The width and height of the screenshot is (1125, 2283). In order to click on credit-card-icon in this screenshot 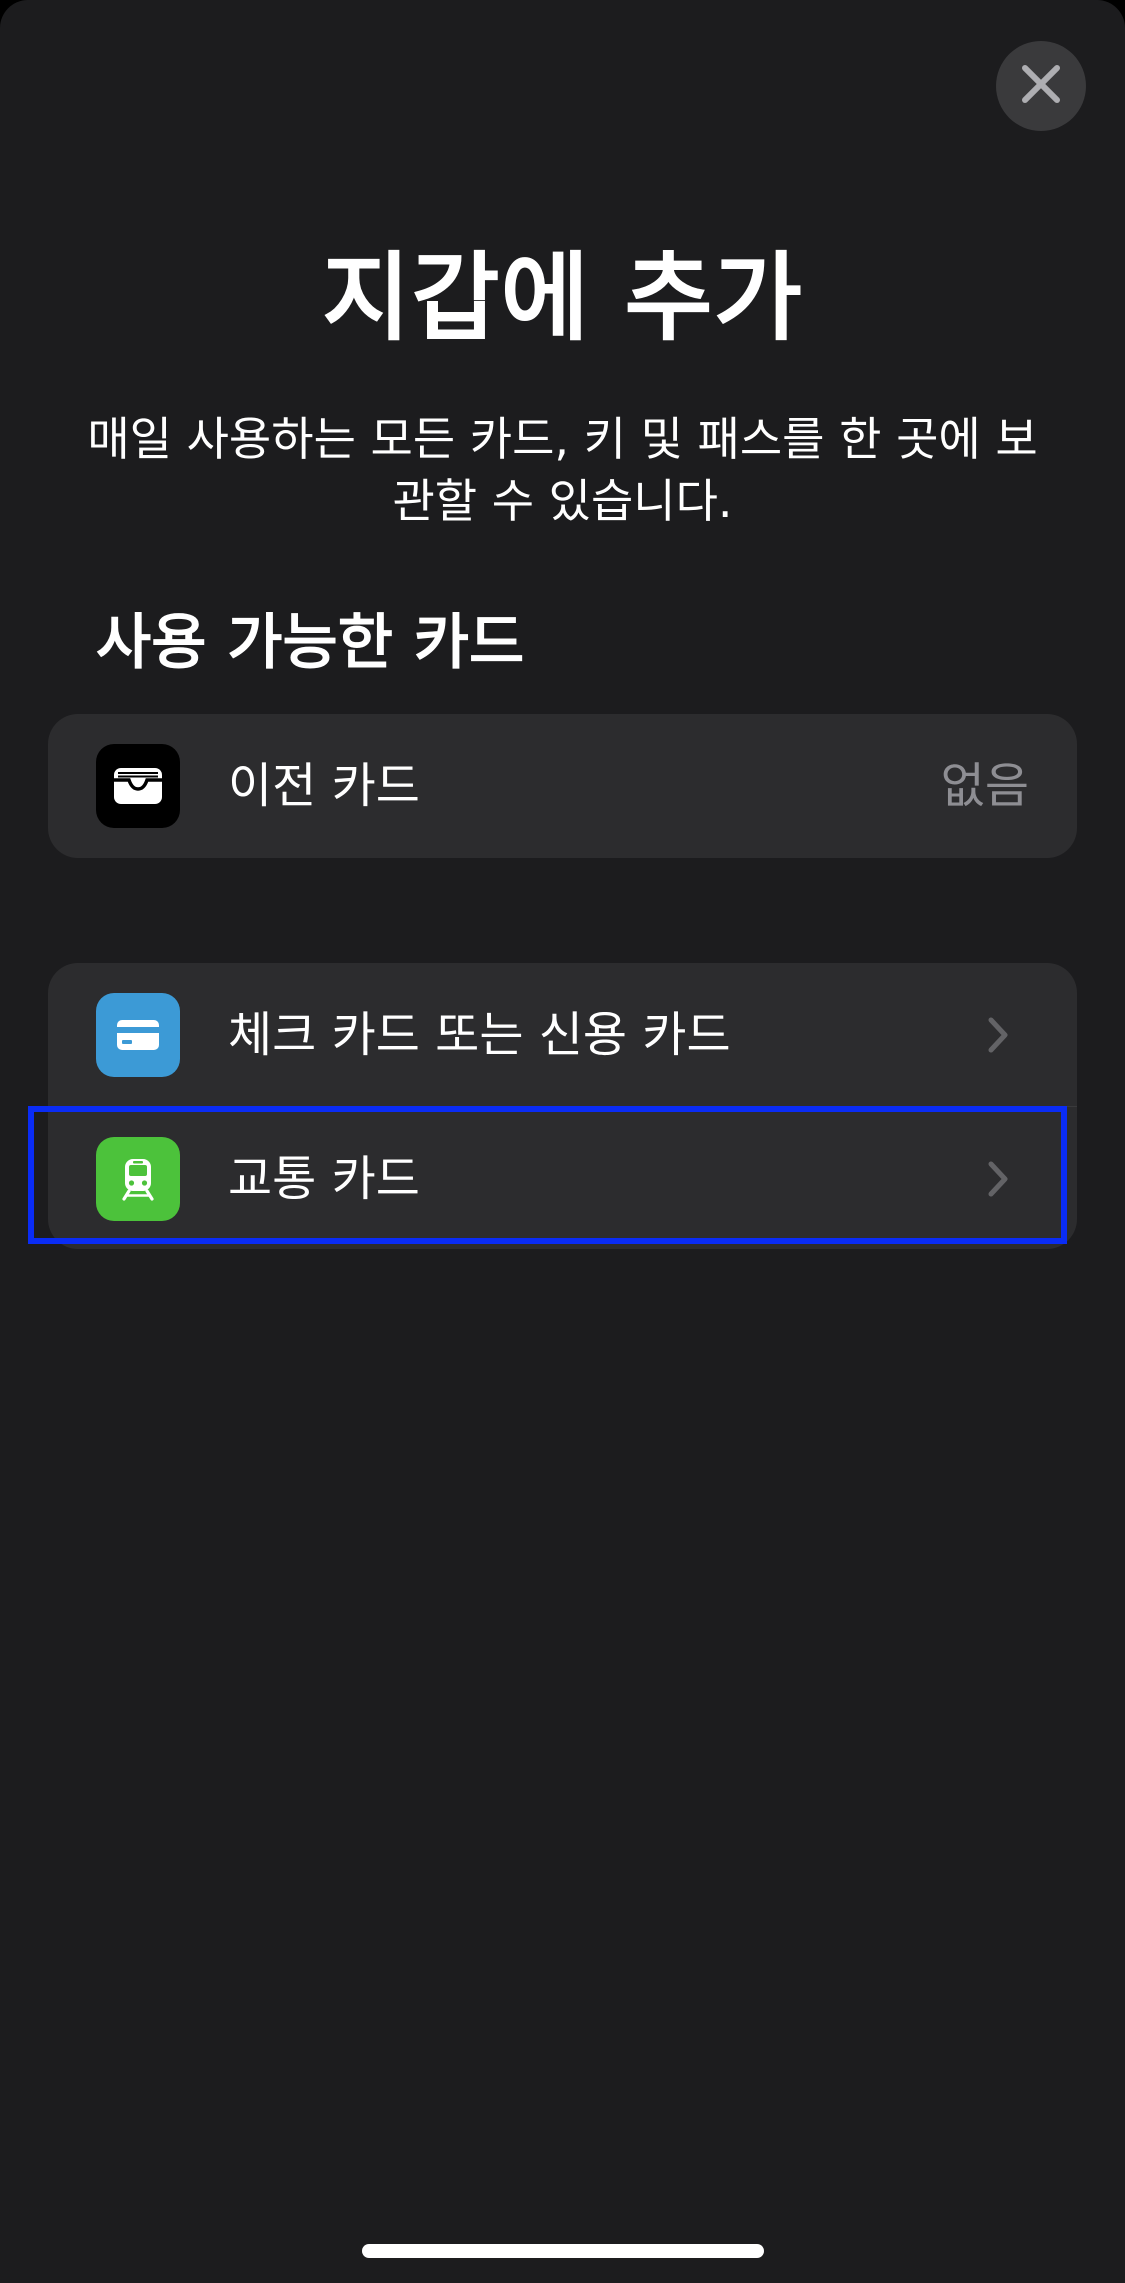, I will do `click(138, 1035)`.